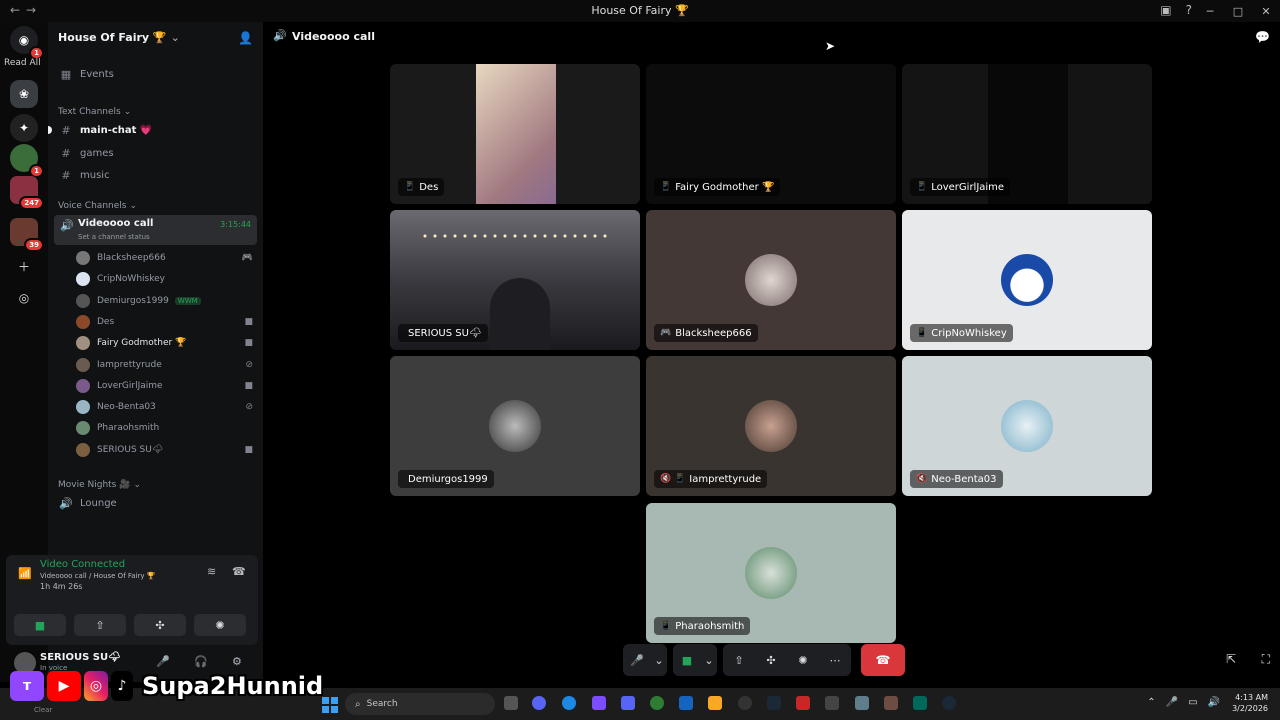 This screenshot has height=720, width=1280. Describe the element at coordinates (24, 94) in the screenshot. I see `server-icon-house-of-fairy: ❀` at that location.